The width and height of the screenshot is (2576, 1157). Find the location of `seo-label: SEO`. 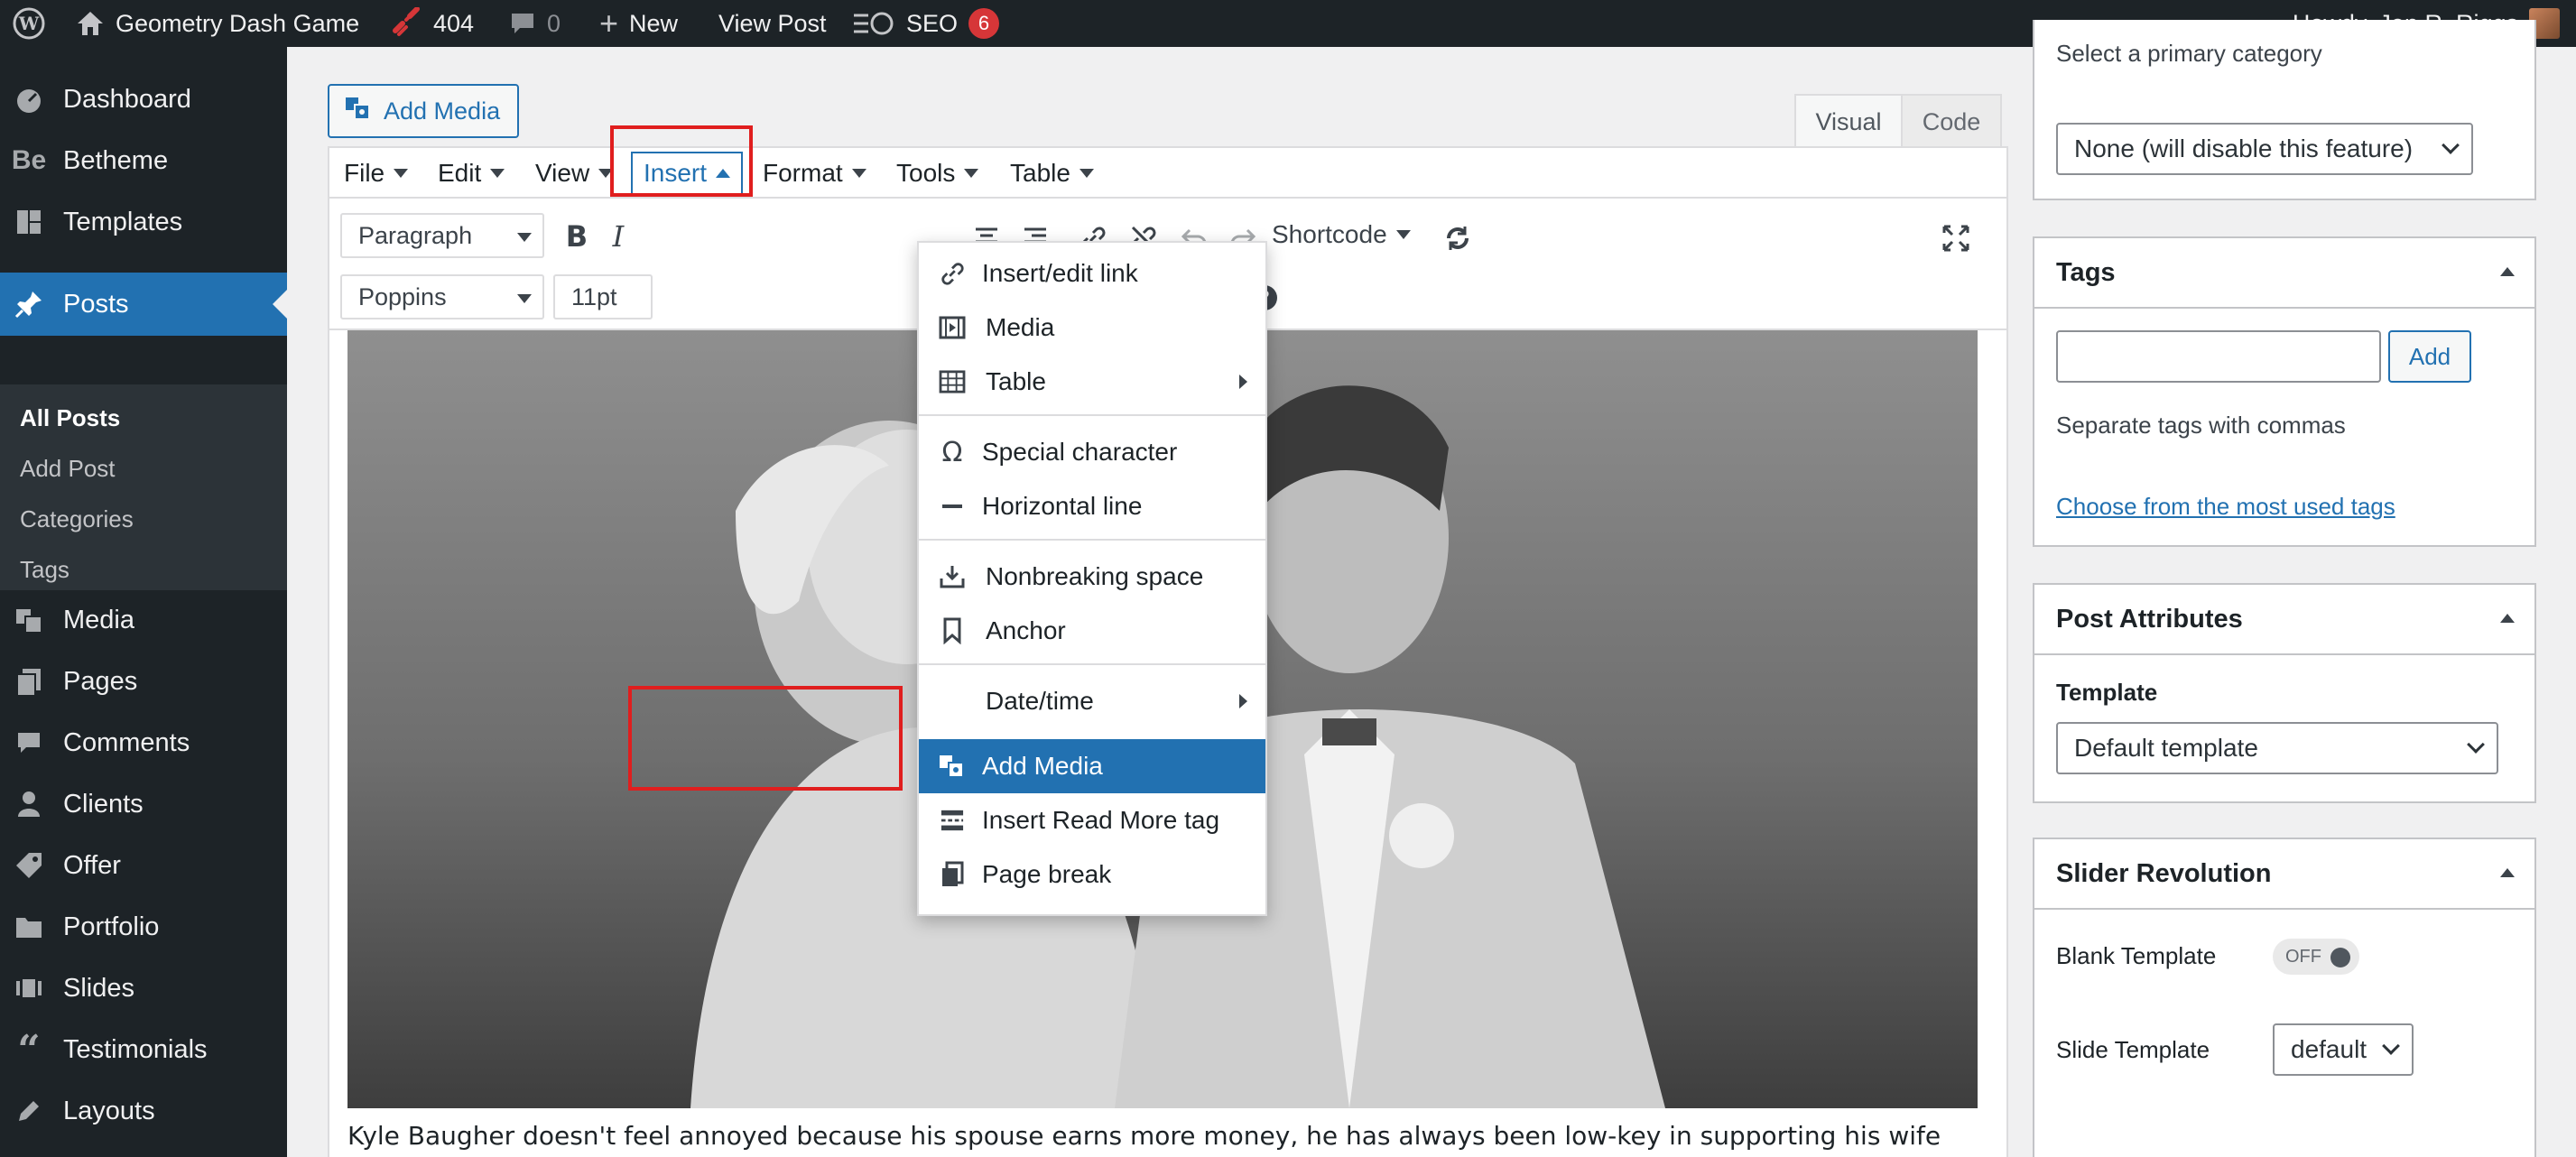

seo-label: SEO is located at coordinates (932, 23).